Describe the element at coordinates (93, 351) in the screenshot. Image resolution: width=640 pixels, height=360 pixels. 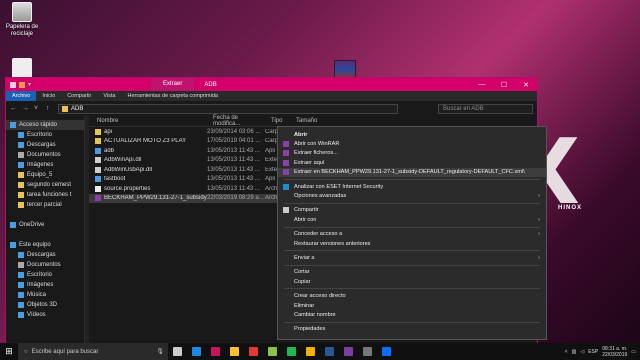
I see `taskbar-search: ○ Escribe aquí para buscar 🎙` at that location.